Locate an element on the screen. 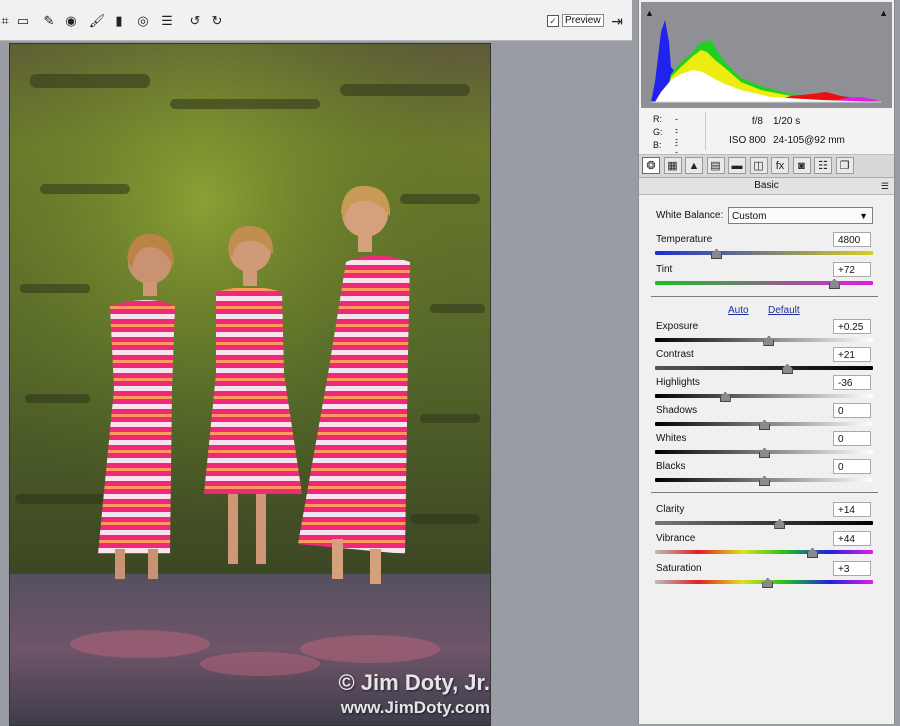 Image resolution: width=900 pixels, height=726 pixels. tint-slider-track is located at coordinates (764, 283).